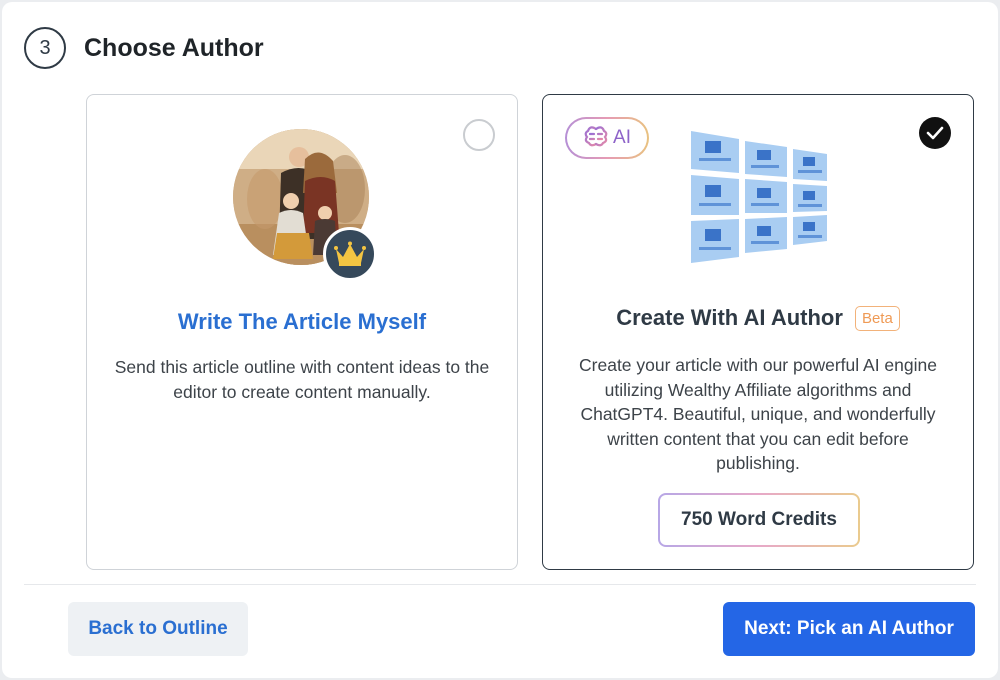 Image resolution: width=1000 pixels, height=680 pixels. Describe the element at coordinates (877, 318) in the screenshot. I see `beta-badge: Beta` at that location.